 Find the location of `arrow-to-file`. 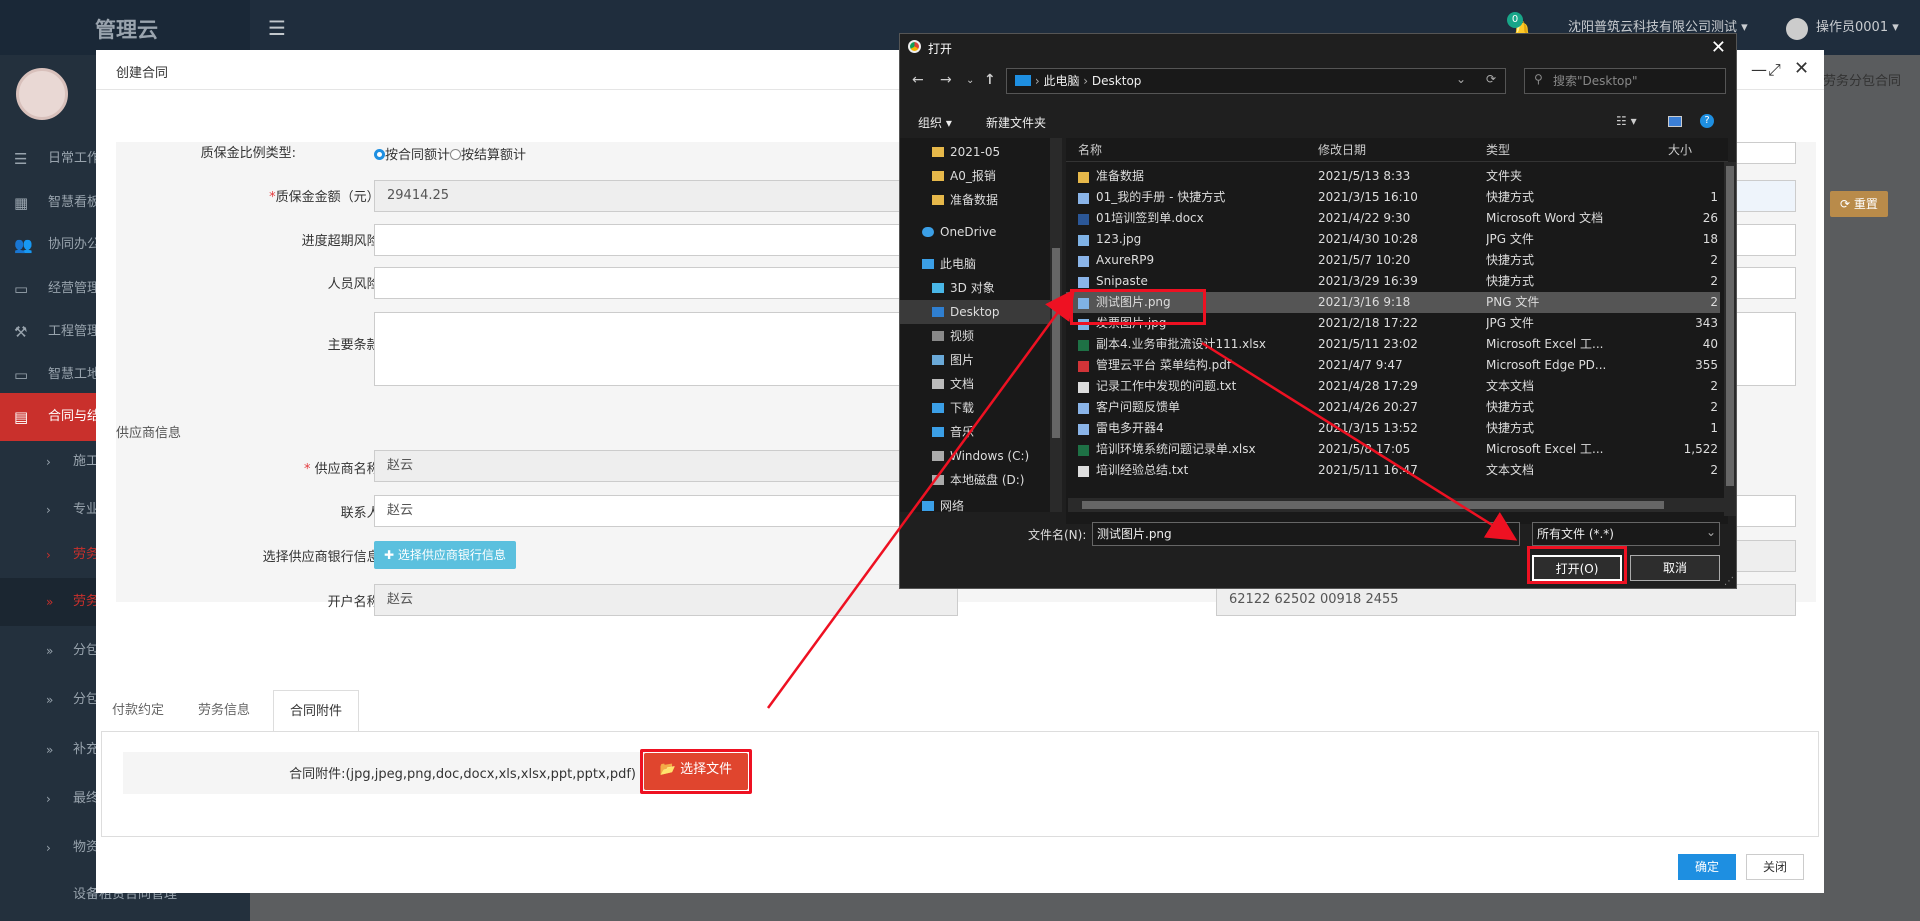

arrow-to-file is located at coordinates (920, 498).